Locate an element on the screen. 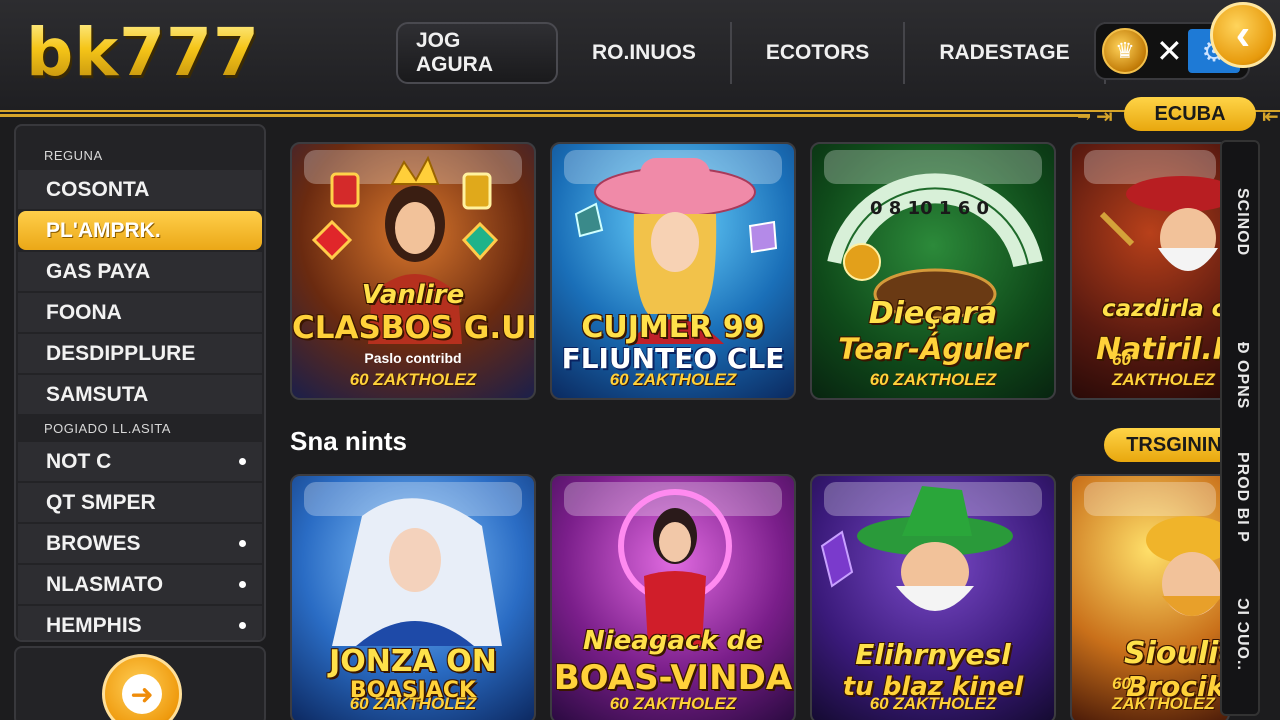 The image size is (1280, 720). sidebar-item-nlasmato: NLASMATO is located at coordinates (140, 584).